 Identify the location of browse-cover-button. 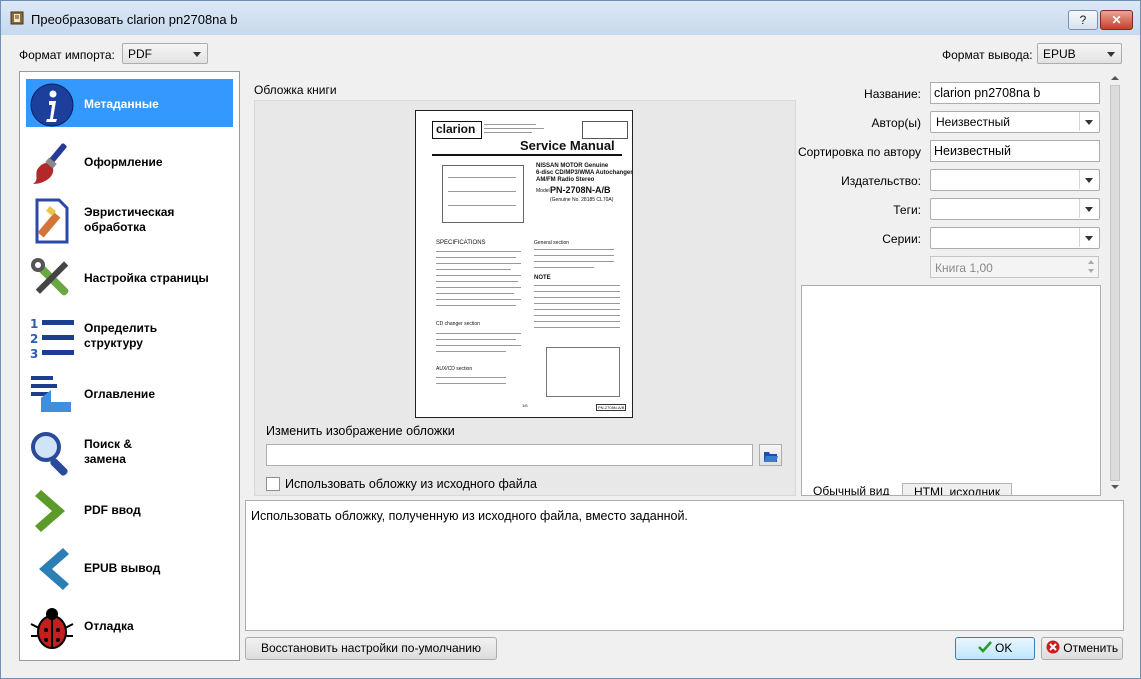
(770, 455).